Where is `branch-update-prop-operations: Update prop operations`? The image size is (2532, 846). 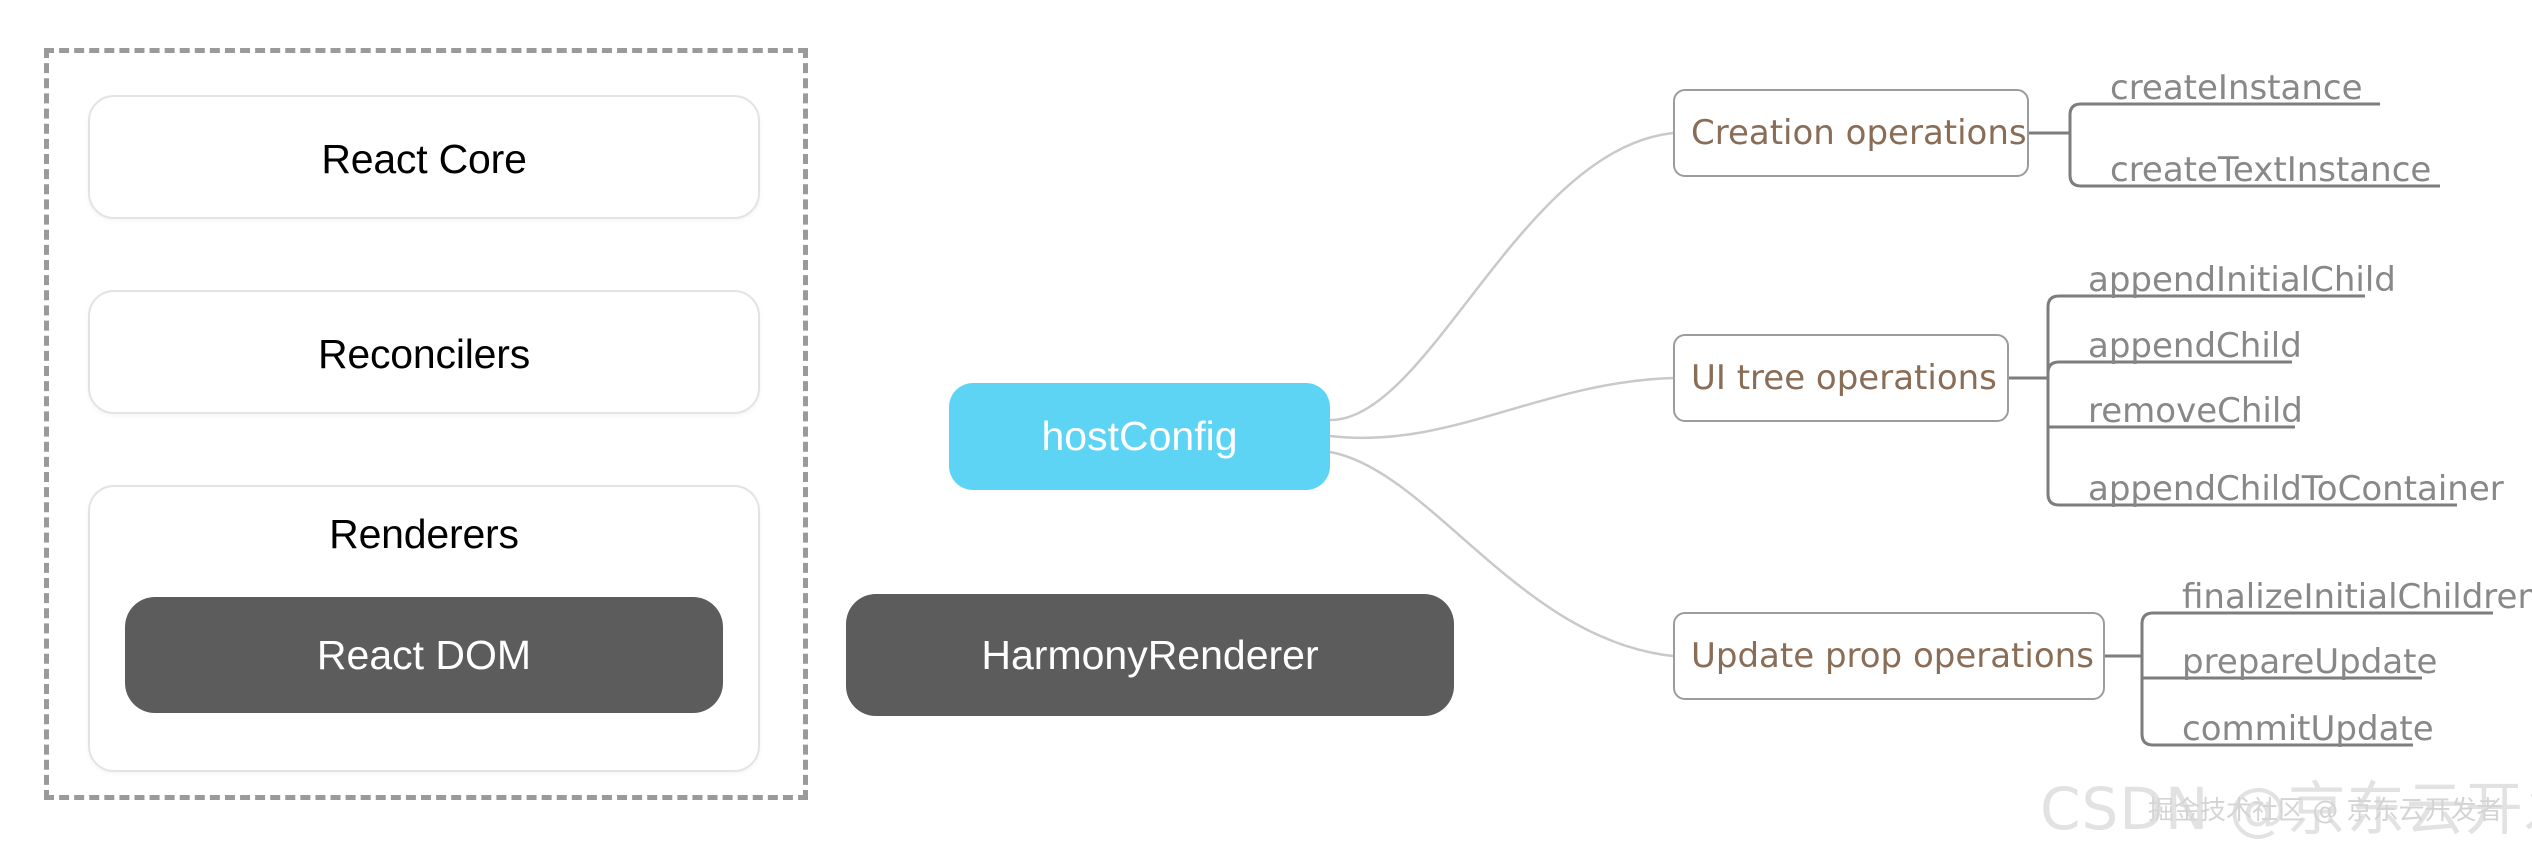 branch-update-prop-operations: Update prop operations is located at coordinates (1889, 656).